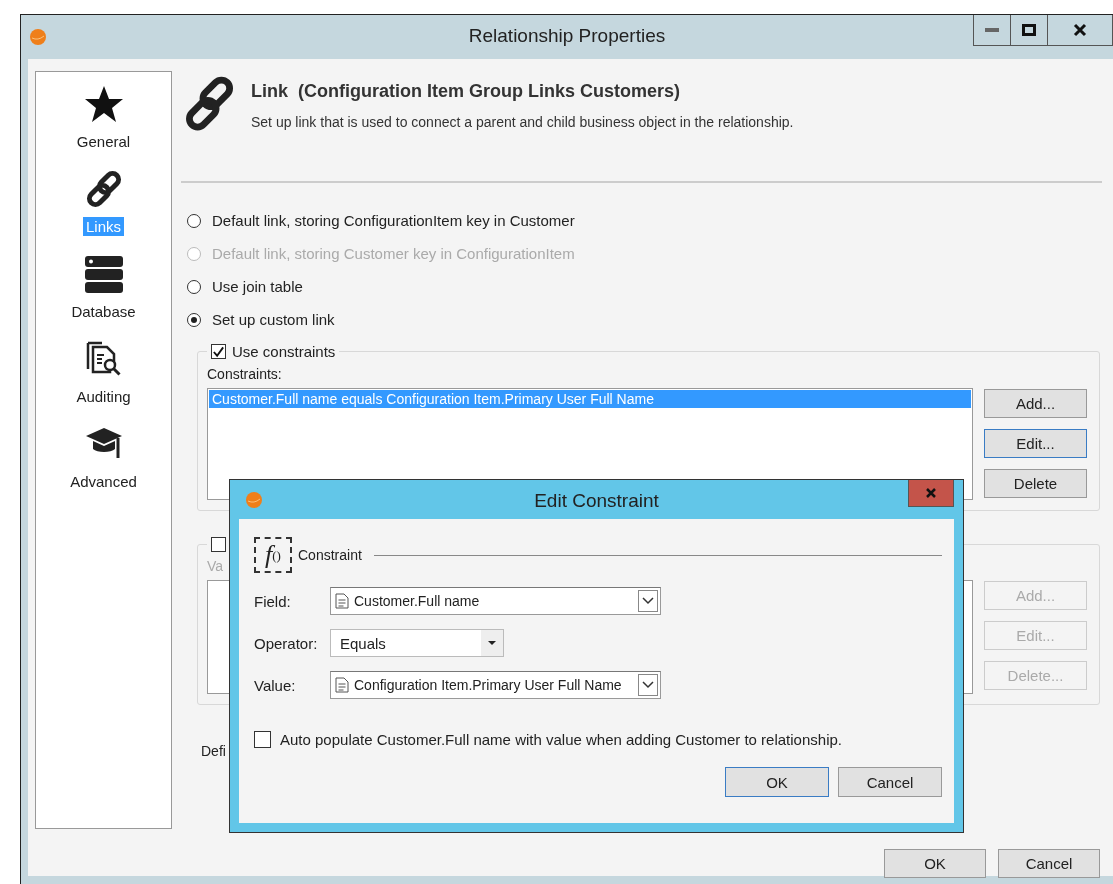 This screenshot has height=884, width=1113. Describe the element at coordinates (393, 253) in the screenshot. I see `radio-label: Default link, storing Customer key in ConfigurationItem` at that location.